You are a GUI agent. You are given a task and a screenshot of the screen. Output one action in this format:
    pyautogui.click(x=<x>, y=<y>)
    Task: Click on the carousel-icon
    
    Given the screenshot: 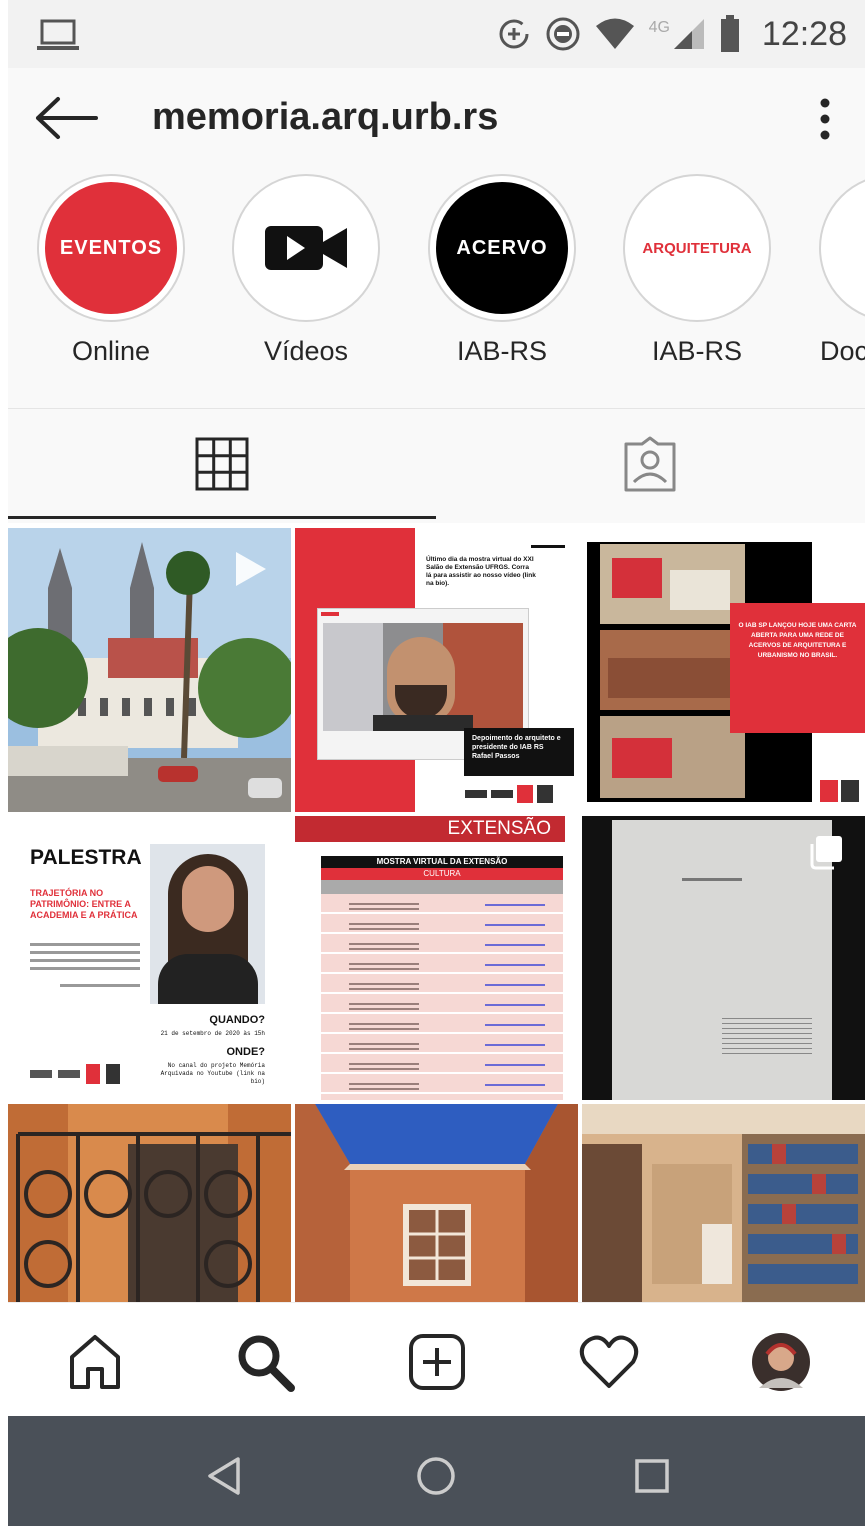 What is the action you would take?
    pyautogui.click(x=826, y=853)
    